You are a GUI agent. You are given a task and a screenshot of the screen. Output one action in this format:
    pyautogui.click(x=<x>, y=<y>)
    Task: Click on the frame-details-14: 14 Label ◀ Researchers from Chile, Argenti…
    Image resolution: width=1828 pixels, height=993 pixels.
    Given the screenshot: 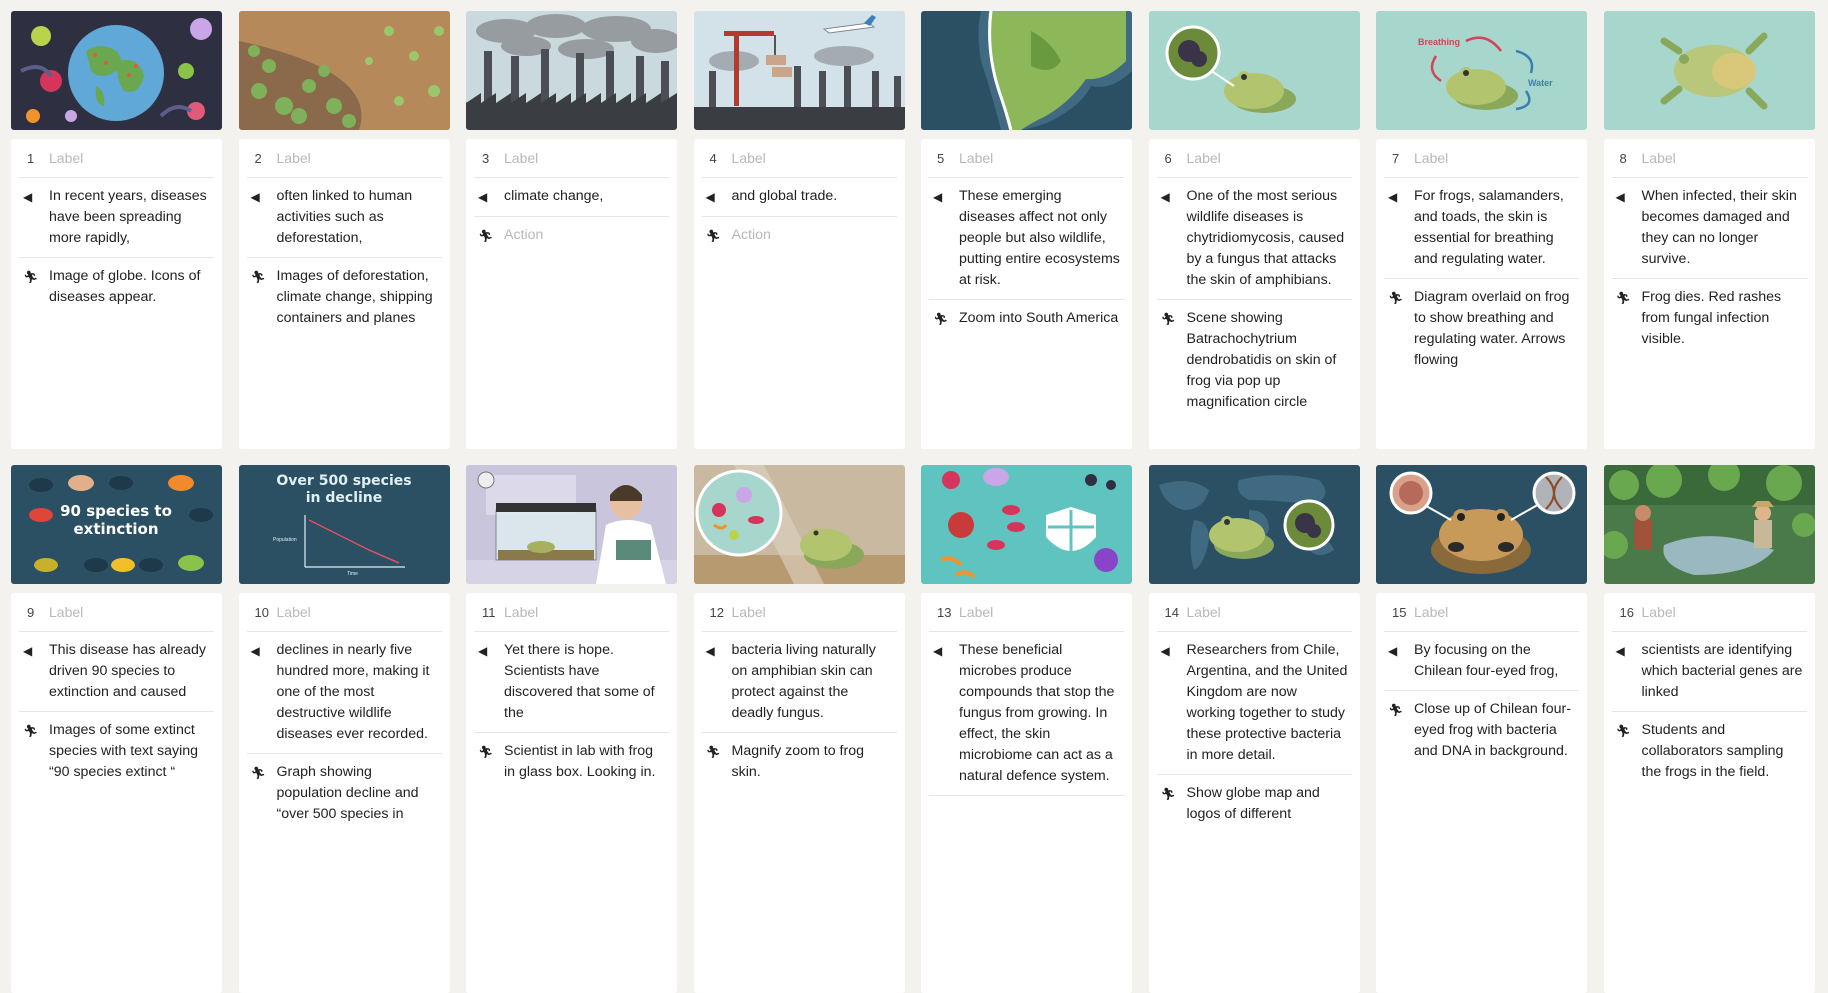 What is the action you would take?
    pyautogui.click(x=1254, y=793)
    